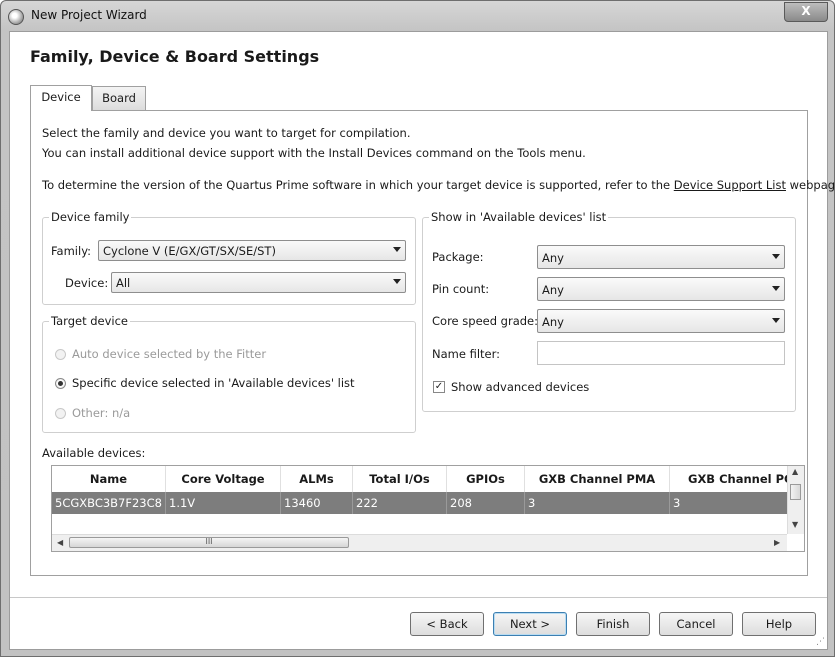 The height and width of the screenshot is (657, 835). What do you see at coordinates (777, 542) in the screenshot?
I see `scroll-right-arrow-icon: ▶` at bounding box center [777, 542].